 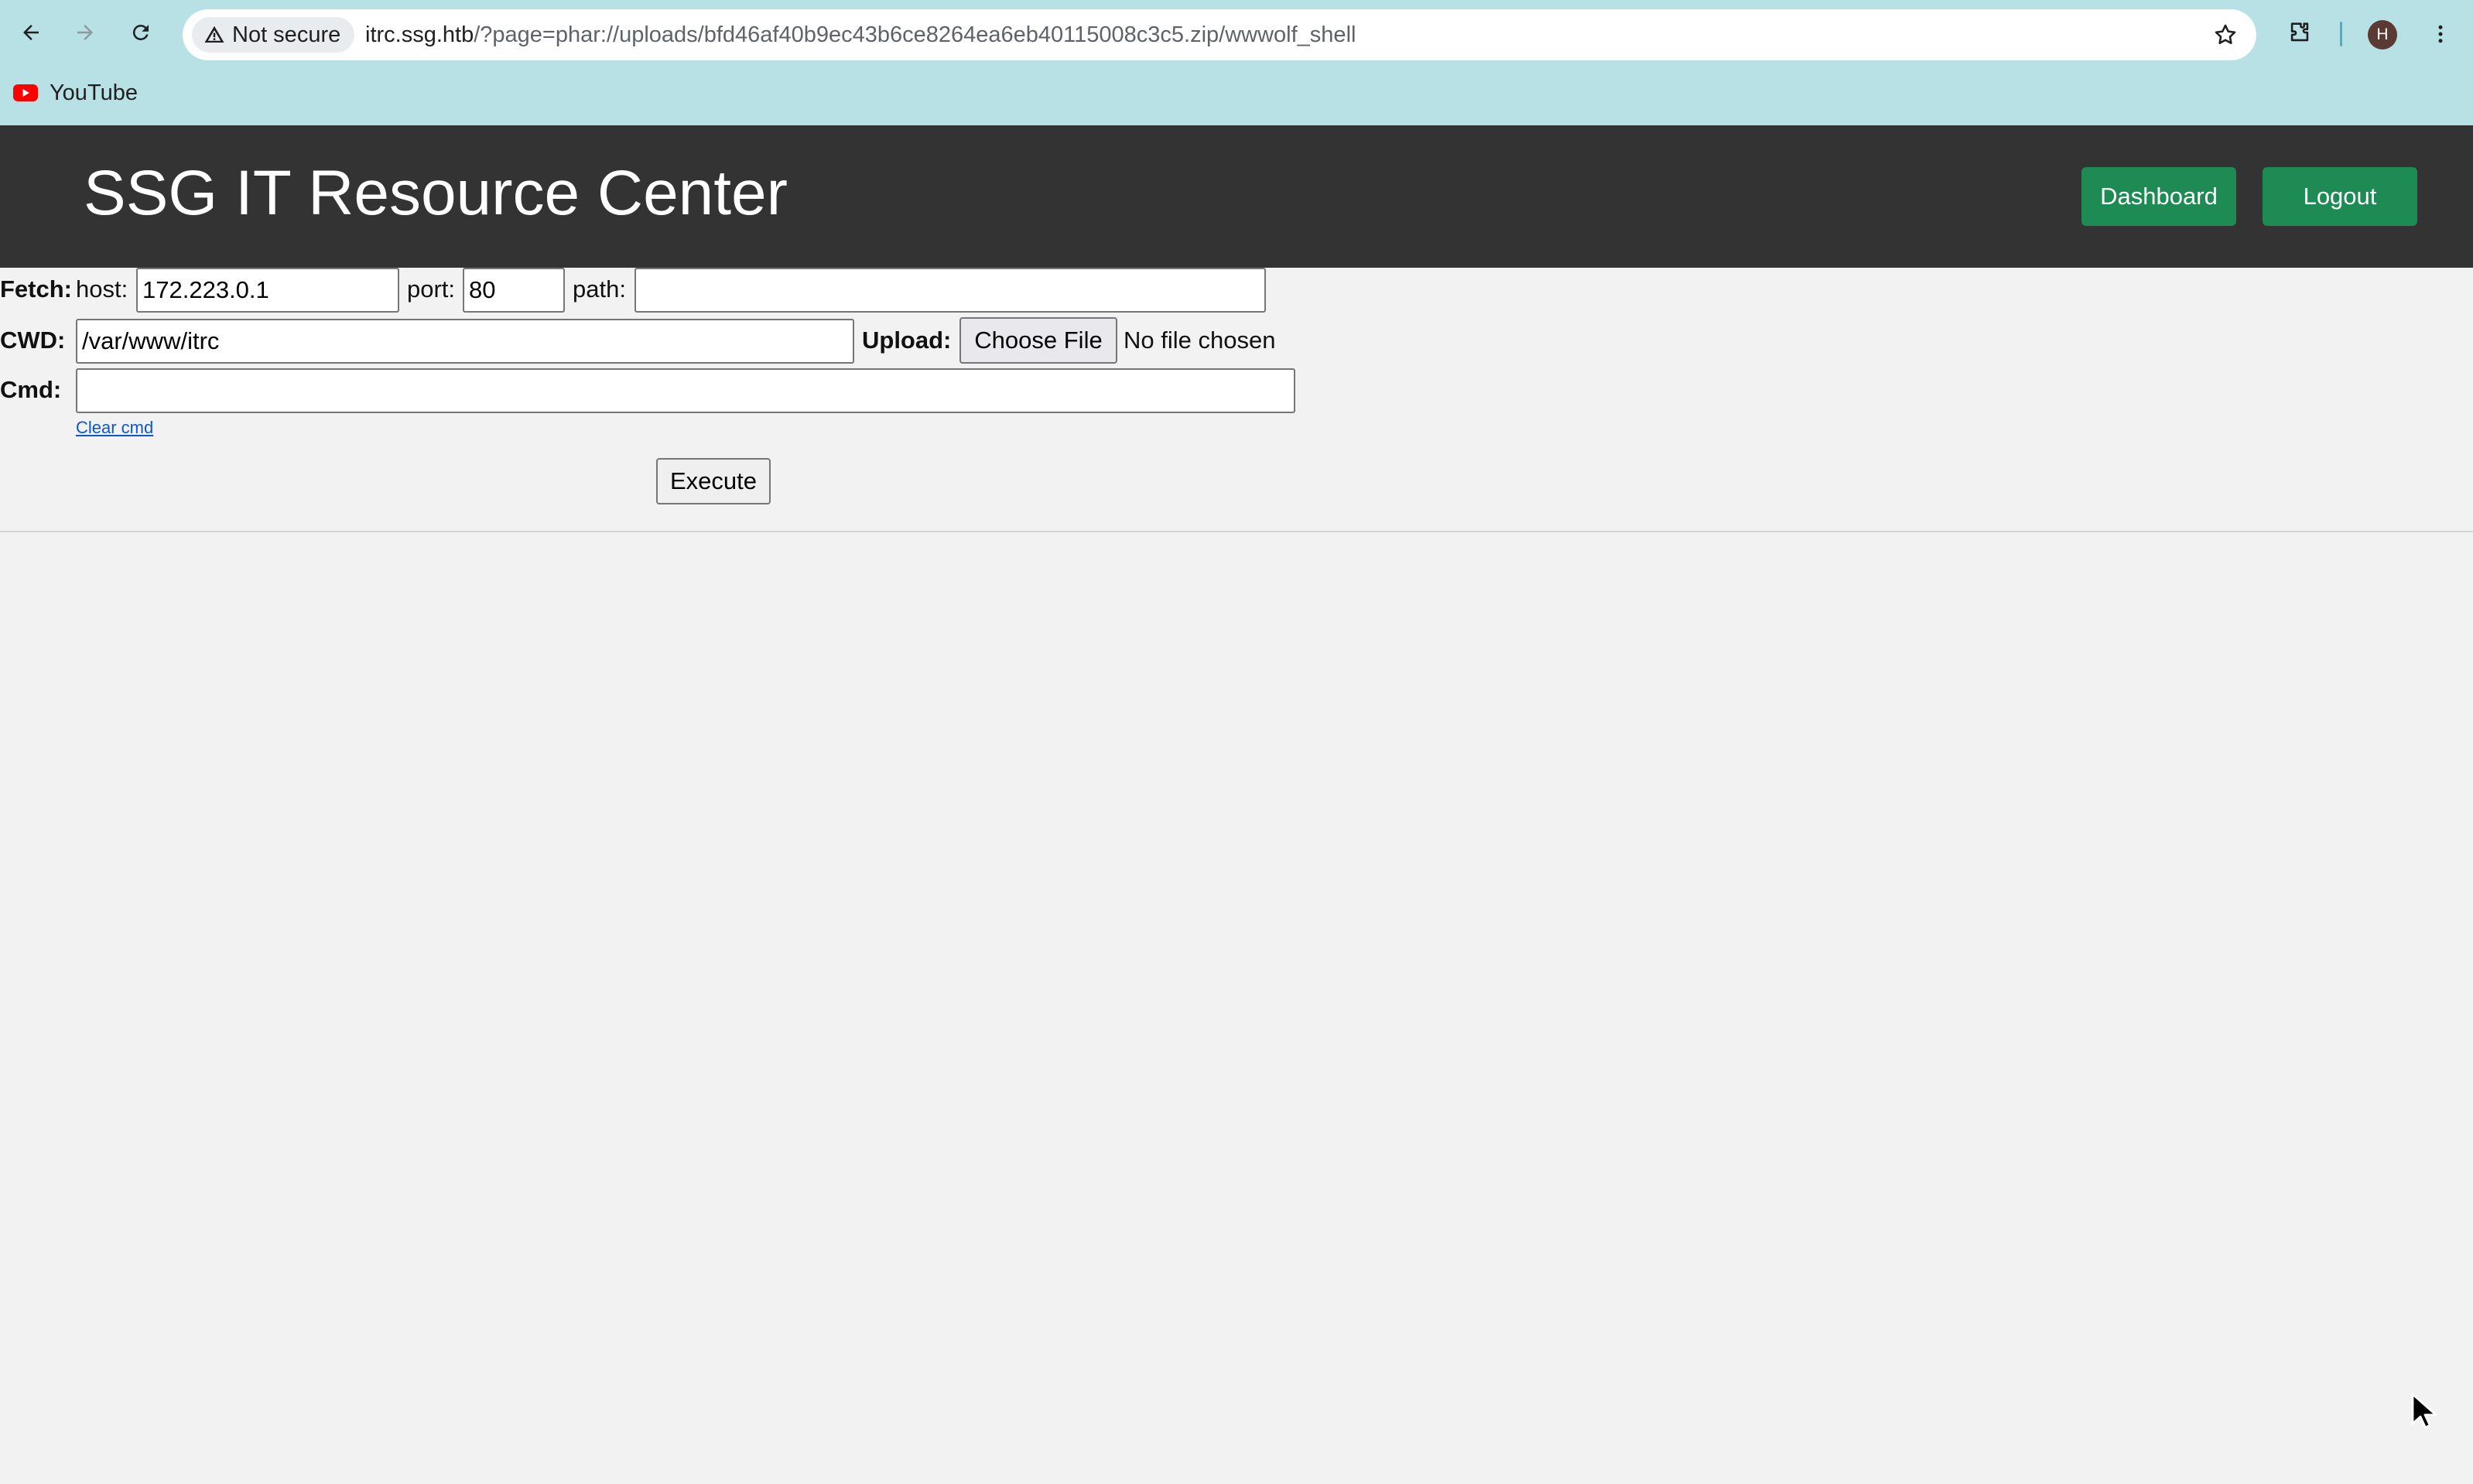 What do you see at coordinates (102, 289) in the screenshot?
I see `host-label: host:` at bounding box center [102, 289].